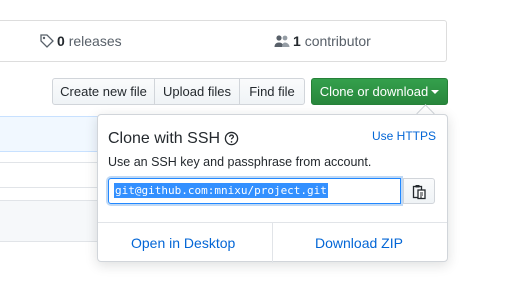 The width and height of the screenshot is (506, 298). What do you see at coordinates (297, 41) in the screenshot?
I see `contributors-count: 1` at bounding box center [297, 41].